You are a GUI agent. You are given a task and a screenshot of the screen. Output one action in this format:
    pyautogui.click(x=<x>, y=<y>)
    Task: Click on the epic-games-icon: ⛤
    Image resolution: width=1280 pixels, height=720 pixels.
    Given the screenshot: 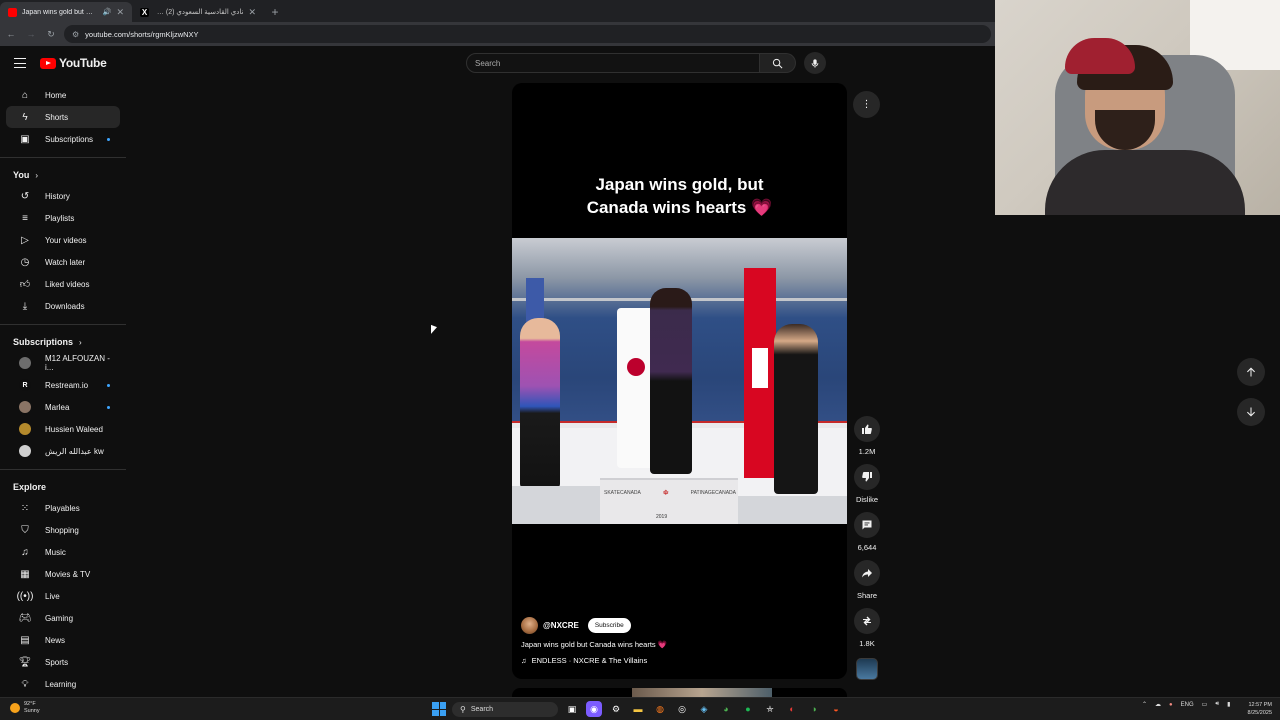 What is the action you would take?
    pyautogui.click(x=770, y=709)
    